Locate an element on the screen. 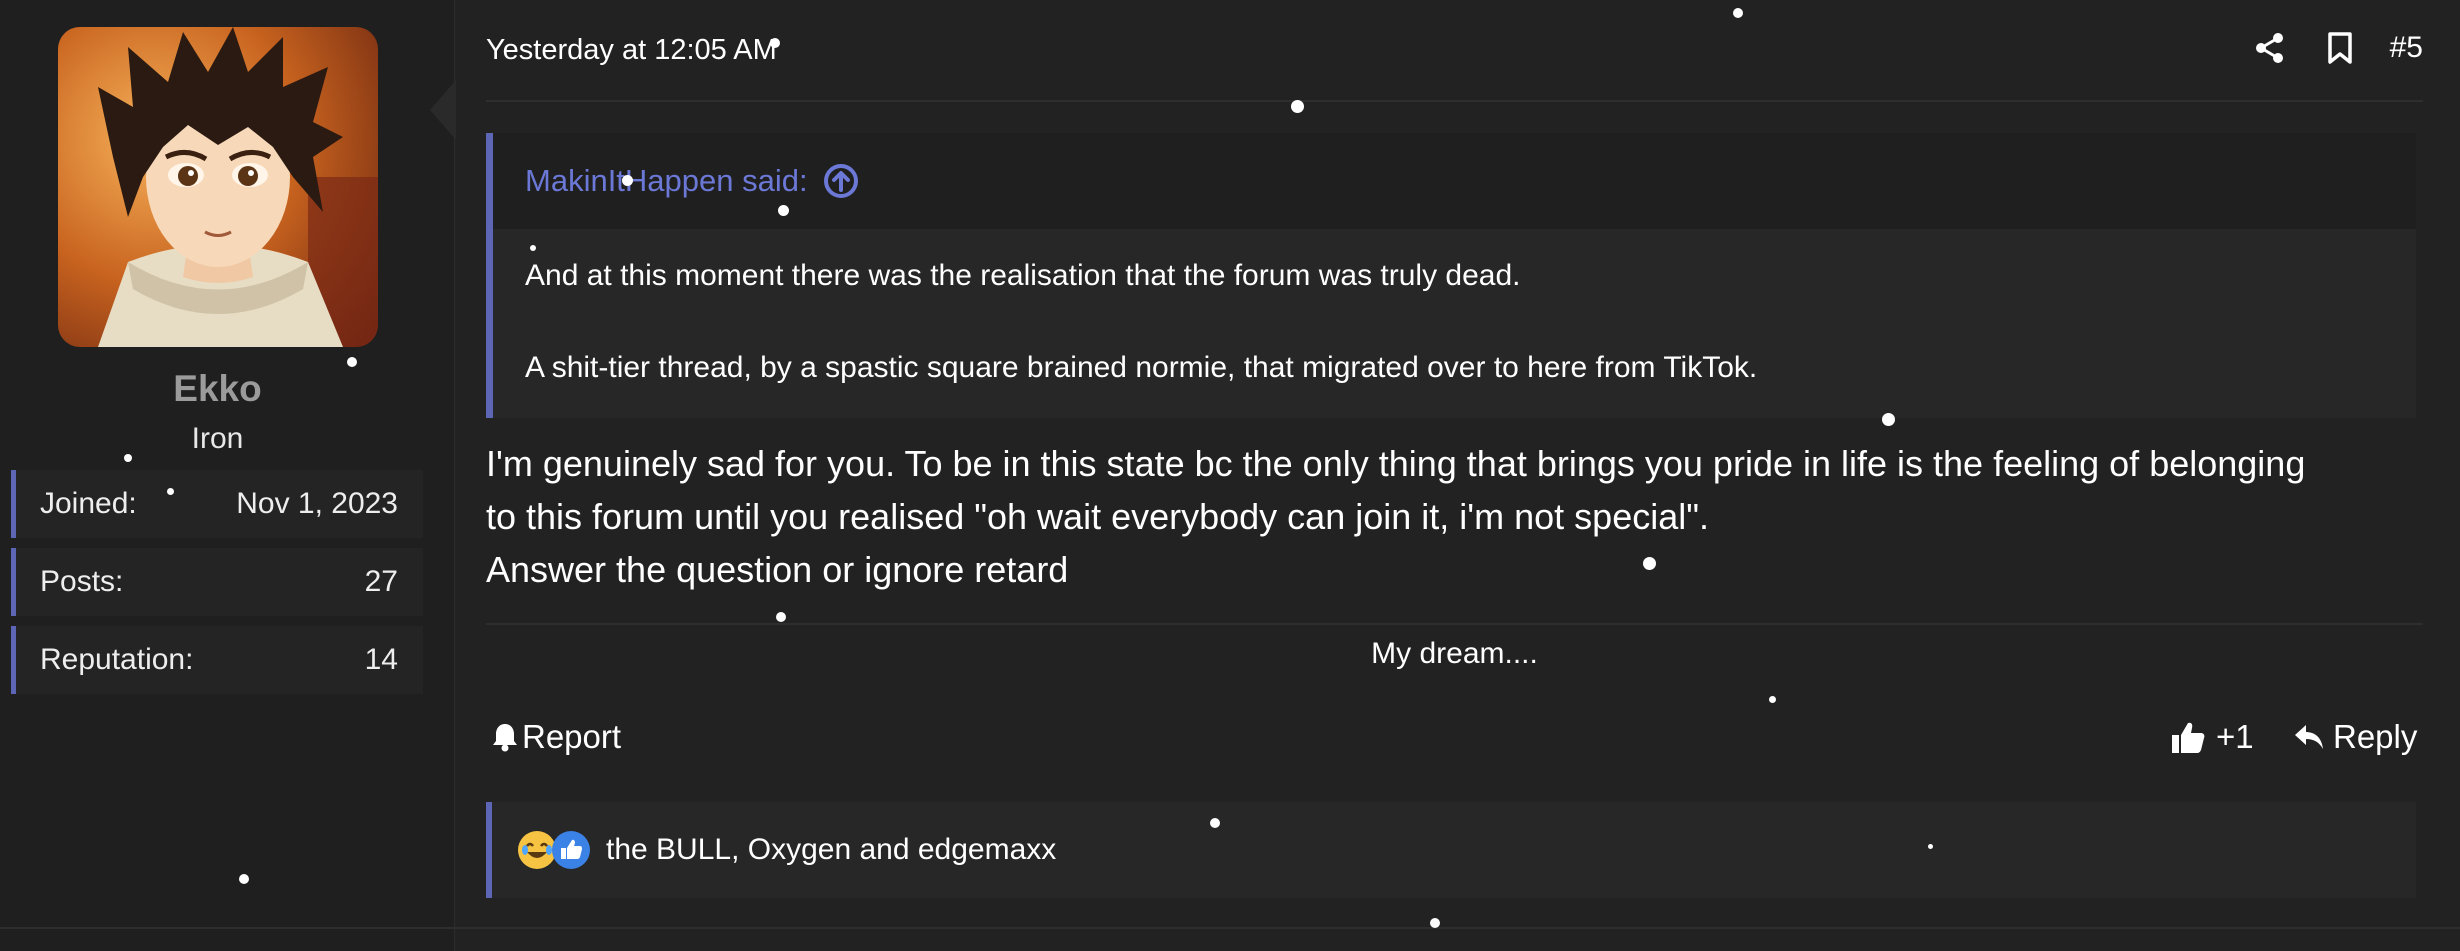  post-header-actions: #5 is located at coordinates (2336, 48).